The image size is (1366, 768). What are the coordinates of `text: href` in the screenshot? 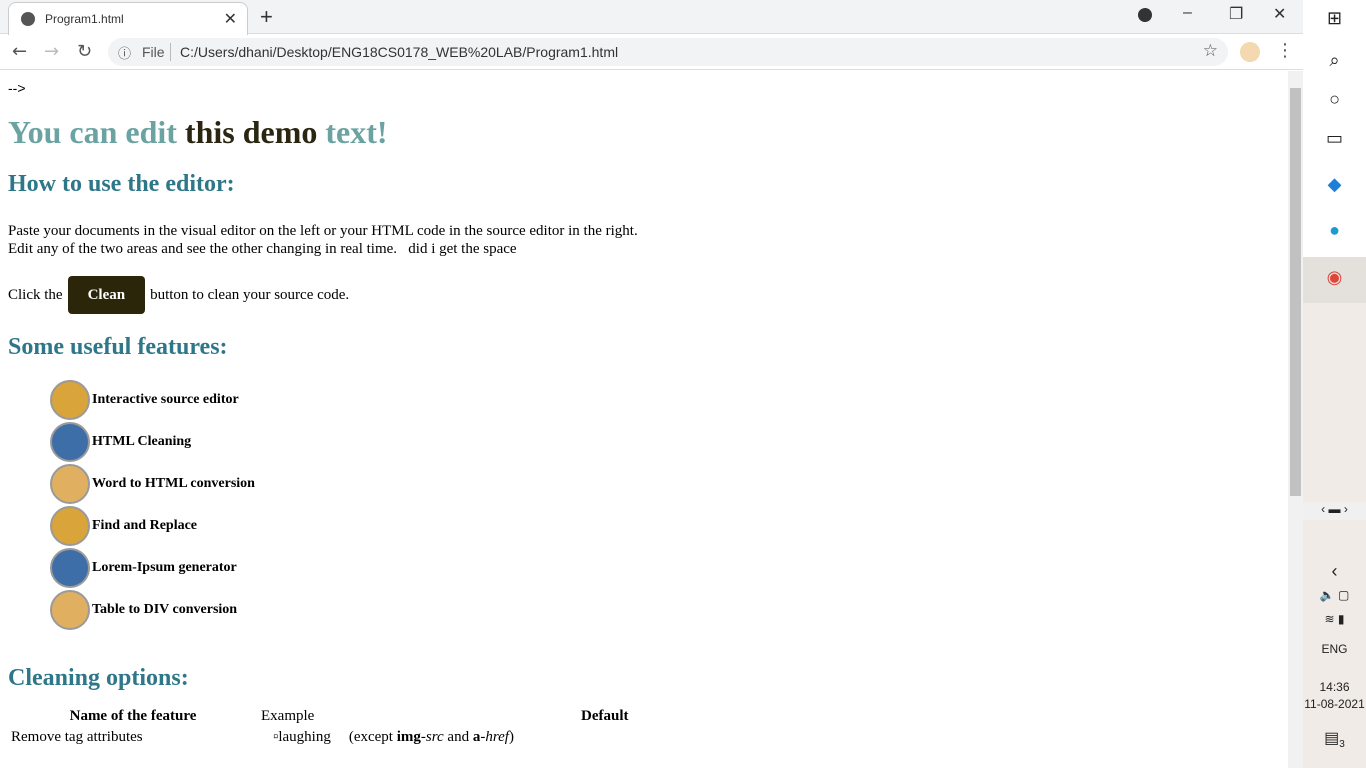 It's located at (497, 737).